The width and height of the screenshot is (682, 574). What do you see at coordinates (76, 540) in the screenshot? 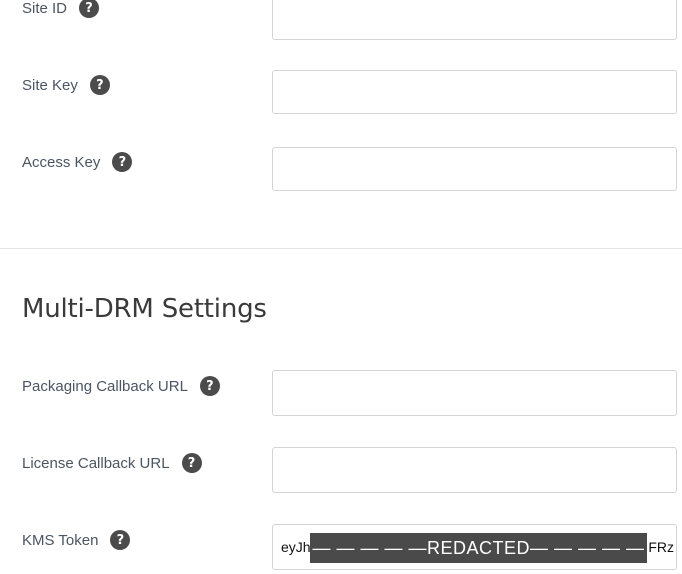
I see `kms-token-label: KMS Token ?` at bounding box center [76, 540].